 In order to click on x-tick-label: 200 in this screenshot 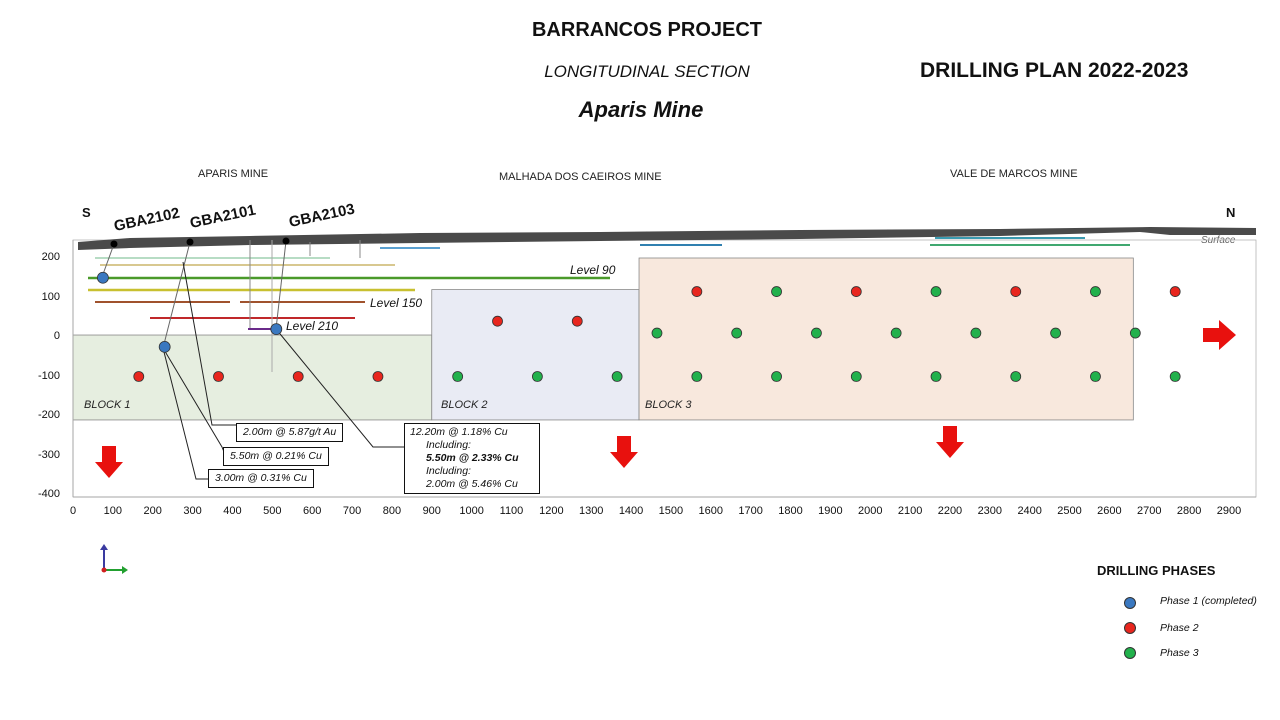, I will do `click(152, 511)`.